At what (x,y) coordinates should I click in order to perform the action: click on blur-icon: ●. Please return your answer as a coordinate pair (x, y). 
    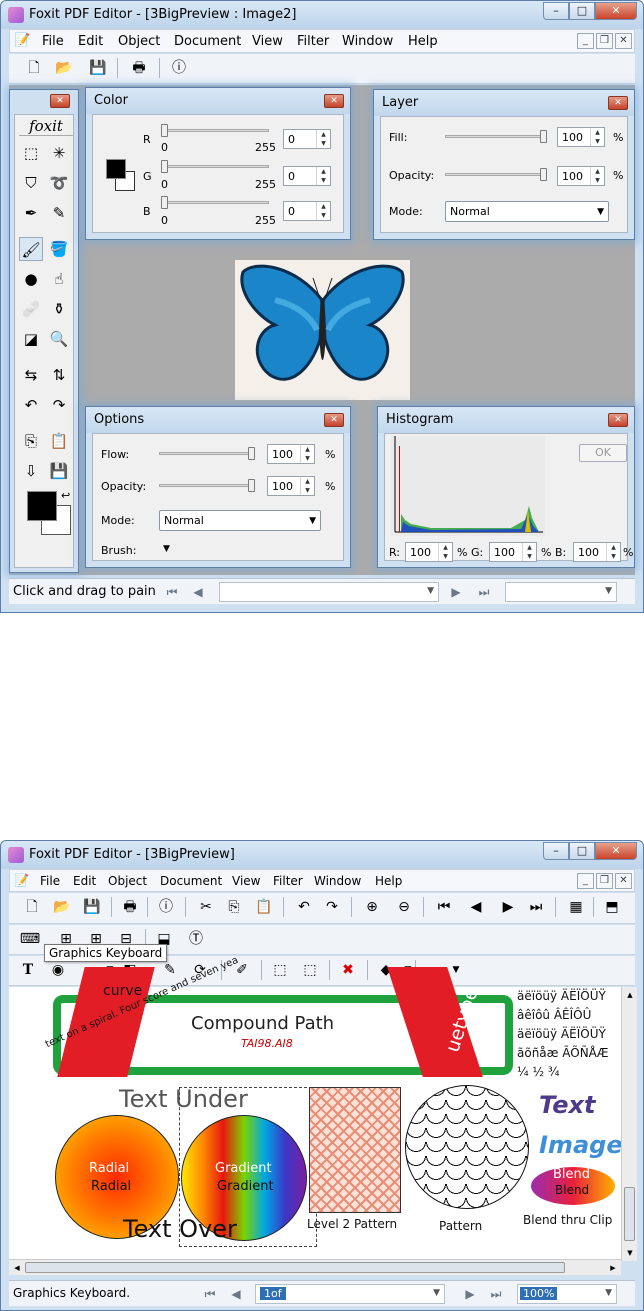
    Looking at the image, I should click on (31, 279).